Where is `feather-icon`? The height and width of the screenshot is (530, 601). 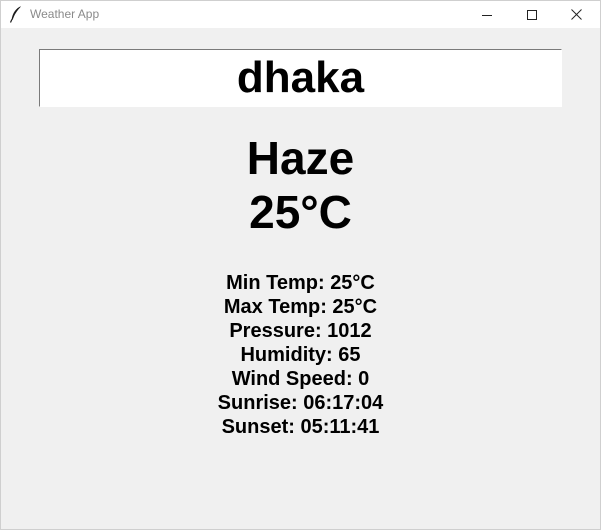
feather-icon is located at coordinates (16, 14).